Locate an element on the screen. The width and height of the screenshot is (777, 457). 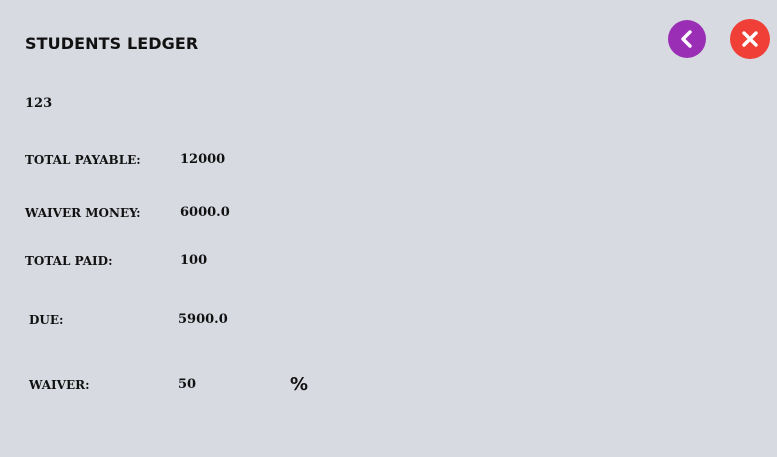
waiver-money-value: 6000.0 is located at coordinates (205, 212).